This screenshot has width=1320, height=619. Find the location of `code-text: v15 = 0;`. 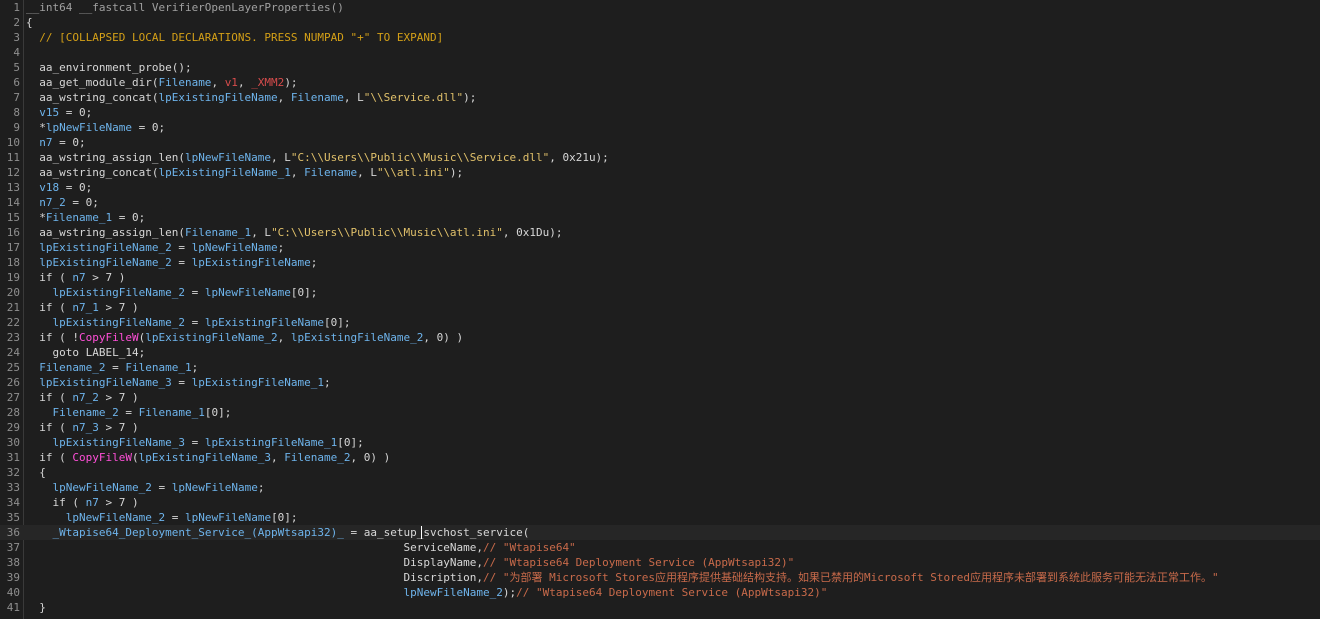

code-text: v15 = 0; is located at coordinates (59, 112).